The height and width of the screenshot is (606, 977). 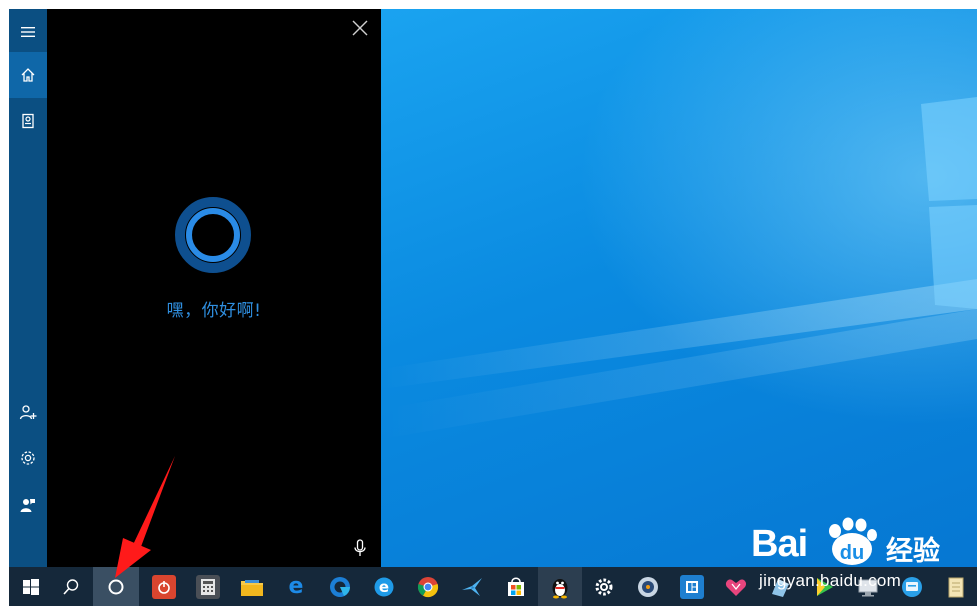 I want to click on cortana-greeting: 嘿，你好啊!, so click(x=214, y=311).